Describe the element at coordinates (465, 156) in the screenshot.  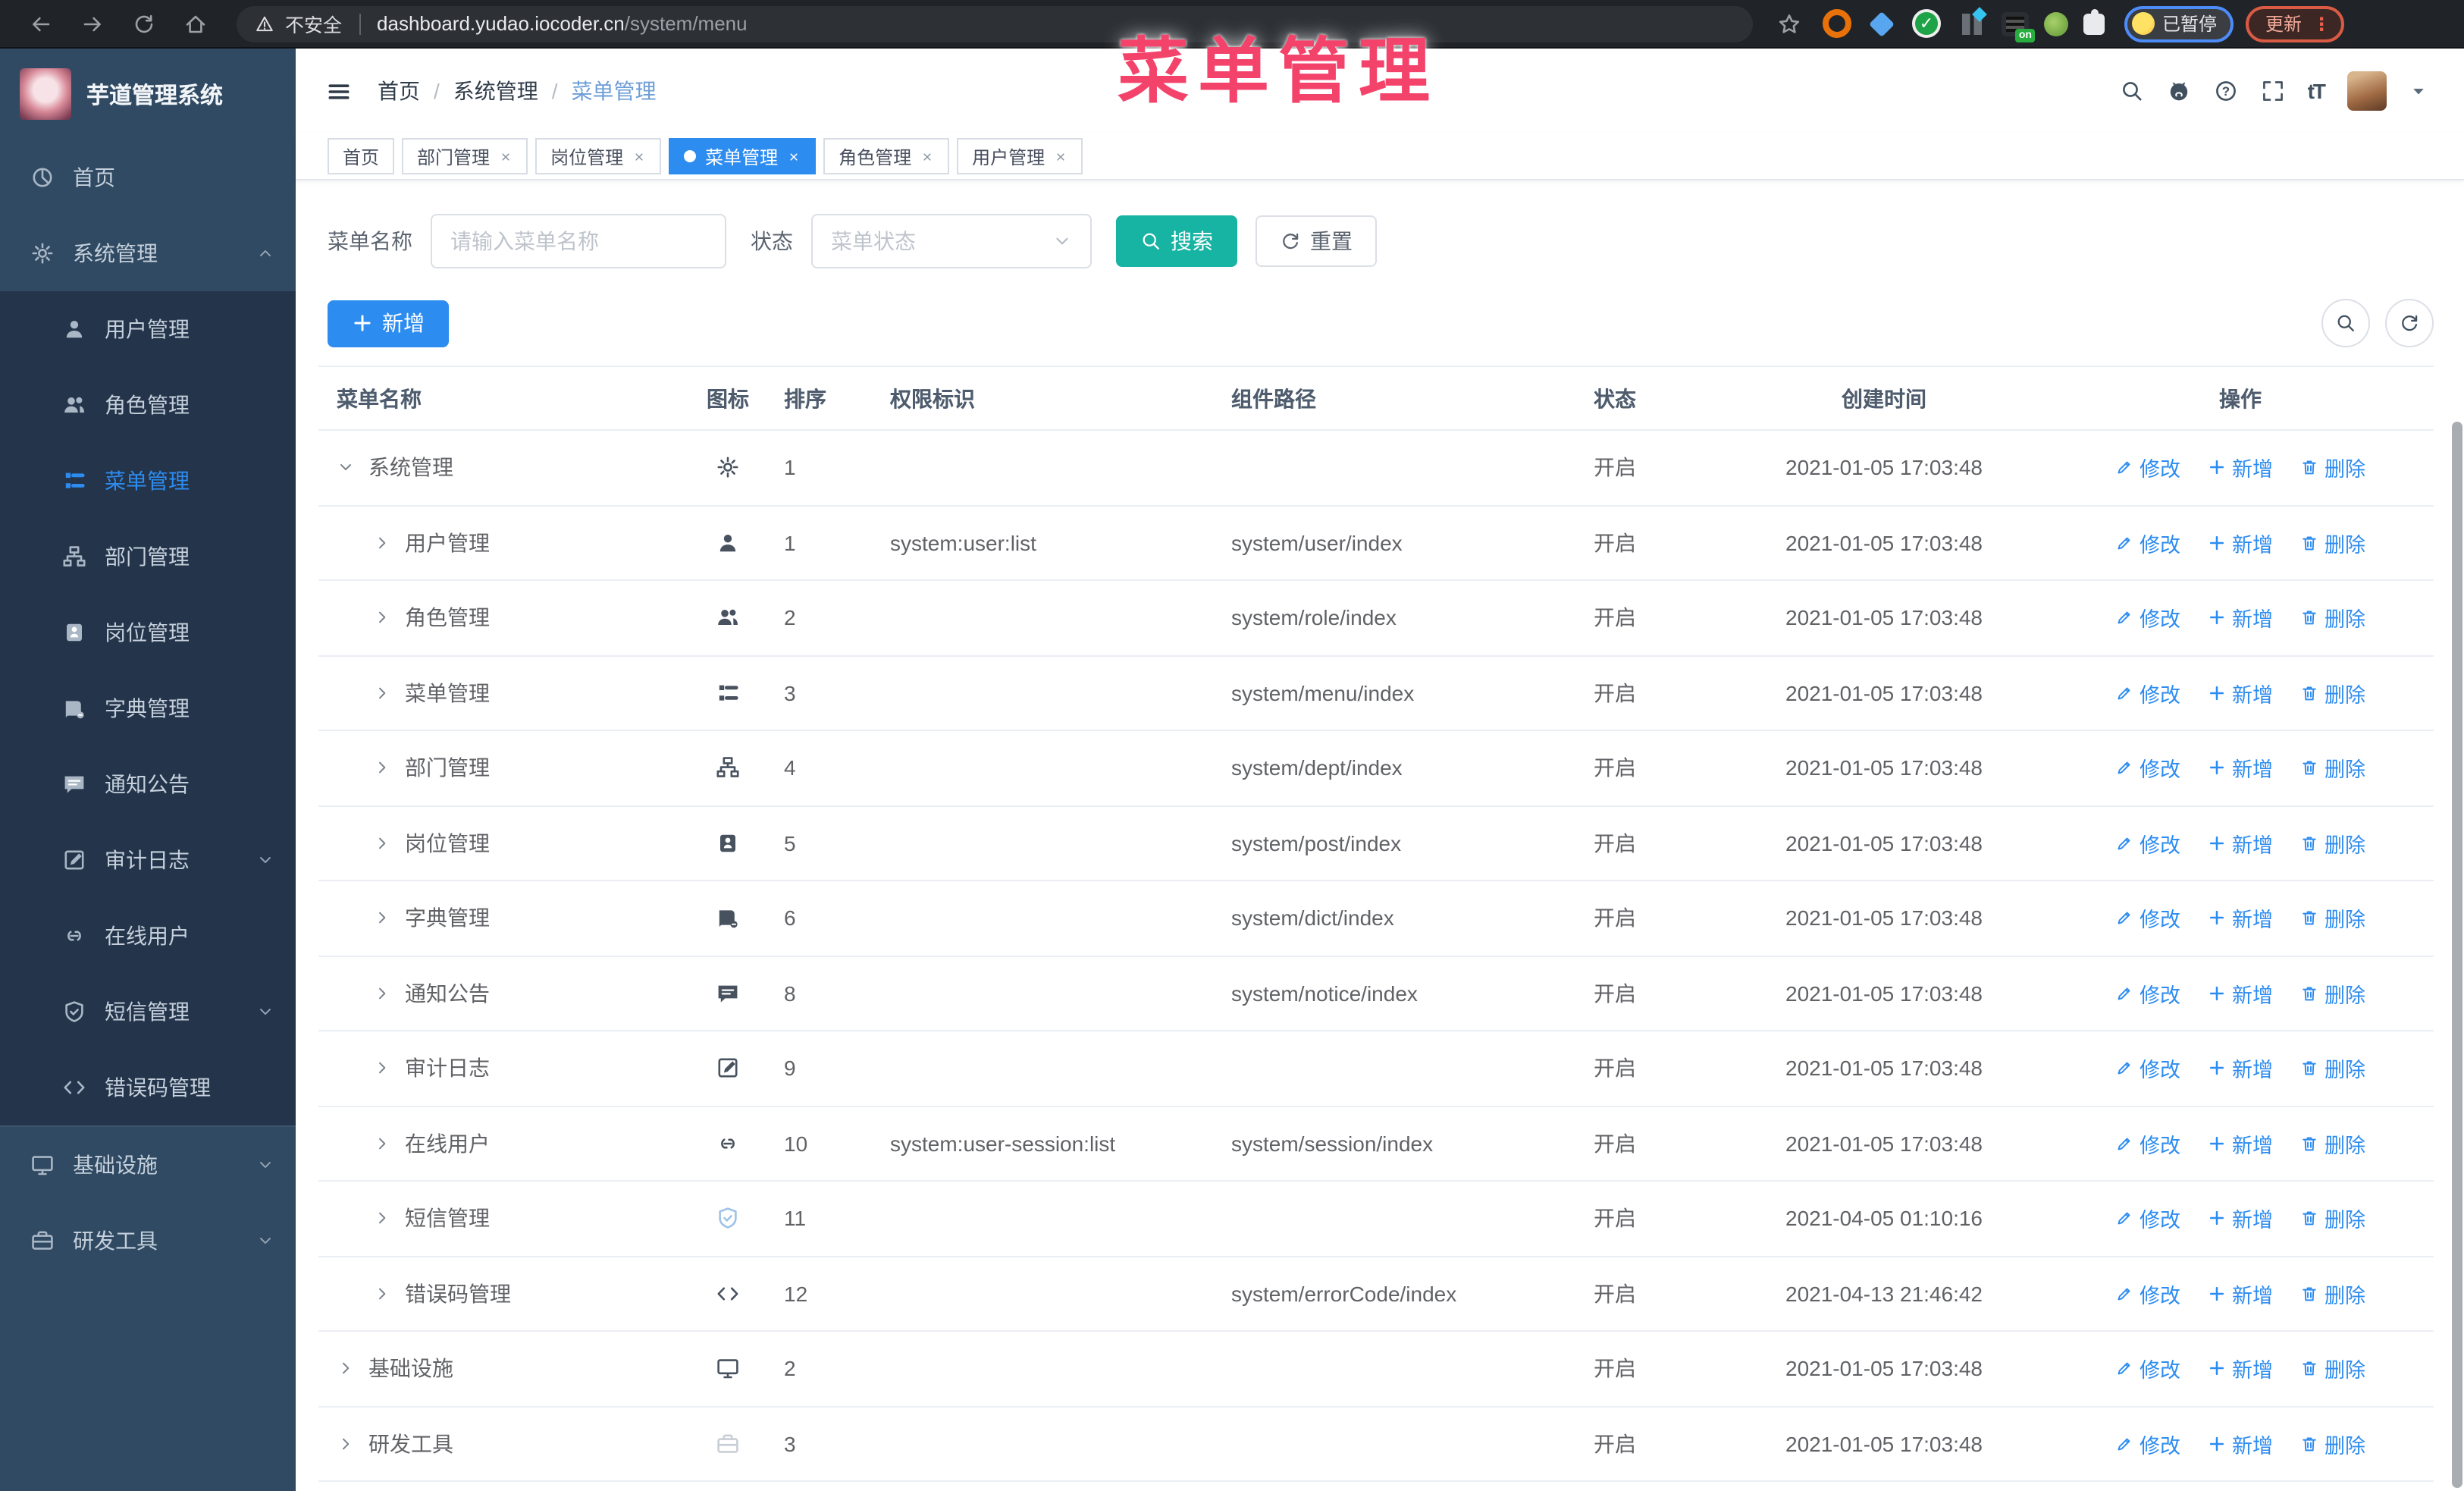
I see `tab-部门管理: 部门管理` at that location.